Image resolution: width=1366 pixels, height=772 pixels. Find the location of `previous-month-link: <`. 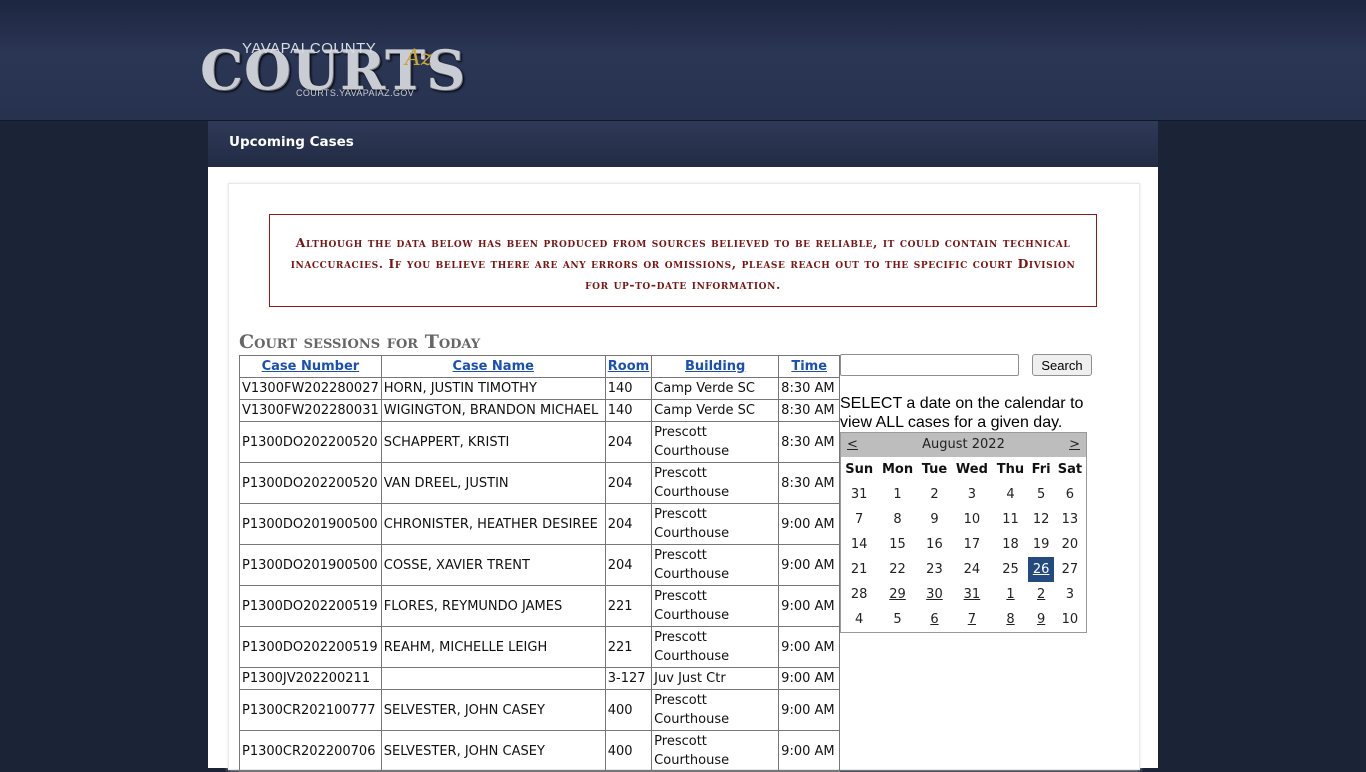

previous-month-link: < is located at coordinates (852, 445).